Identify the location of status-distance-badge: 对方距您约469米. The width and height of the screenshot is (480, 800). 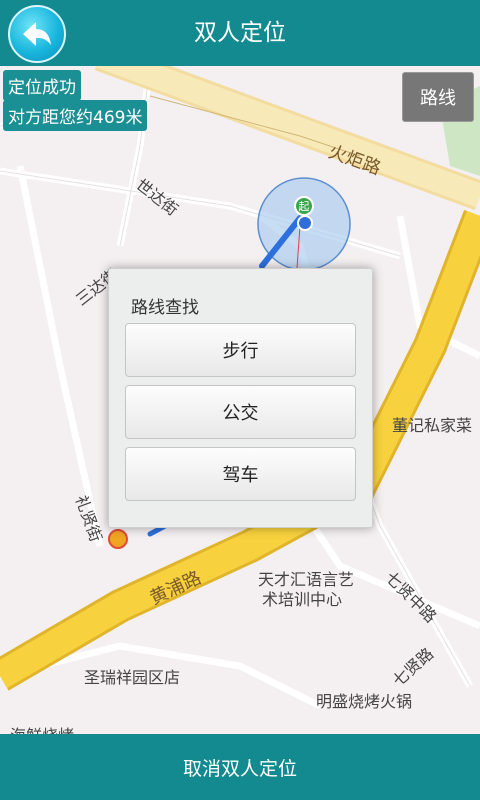
(75, 115).